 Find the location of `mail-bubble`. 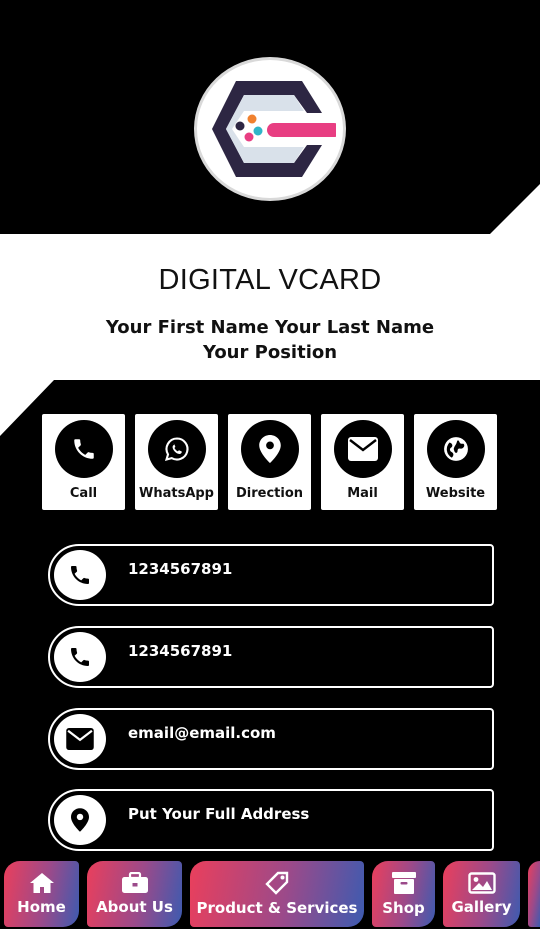

mail-bubble is located at coordinates (362, 449).